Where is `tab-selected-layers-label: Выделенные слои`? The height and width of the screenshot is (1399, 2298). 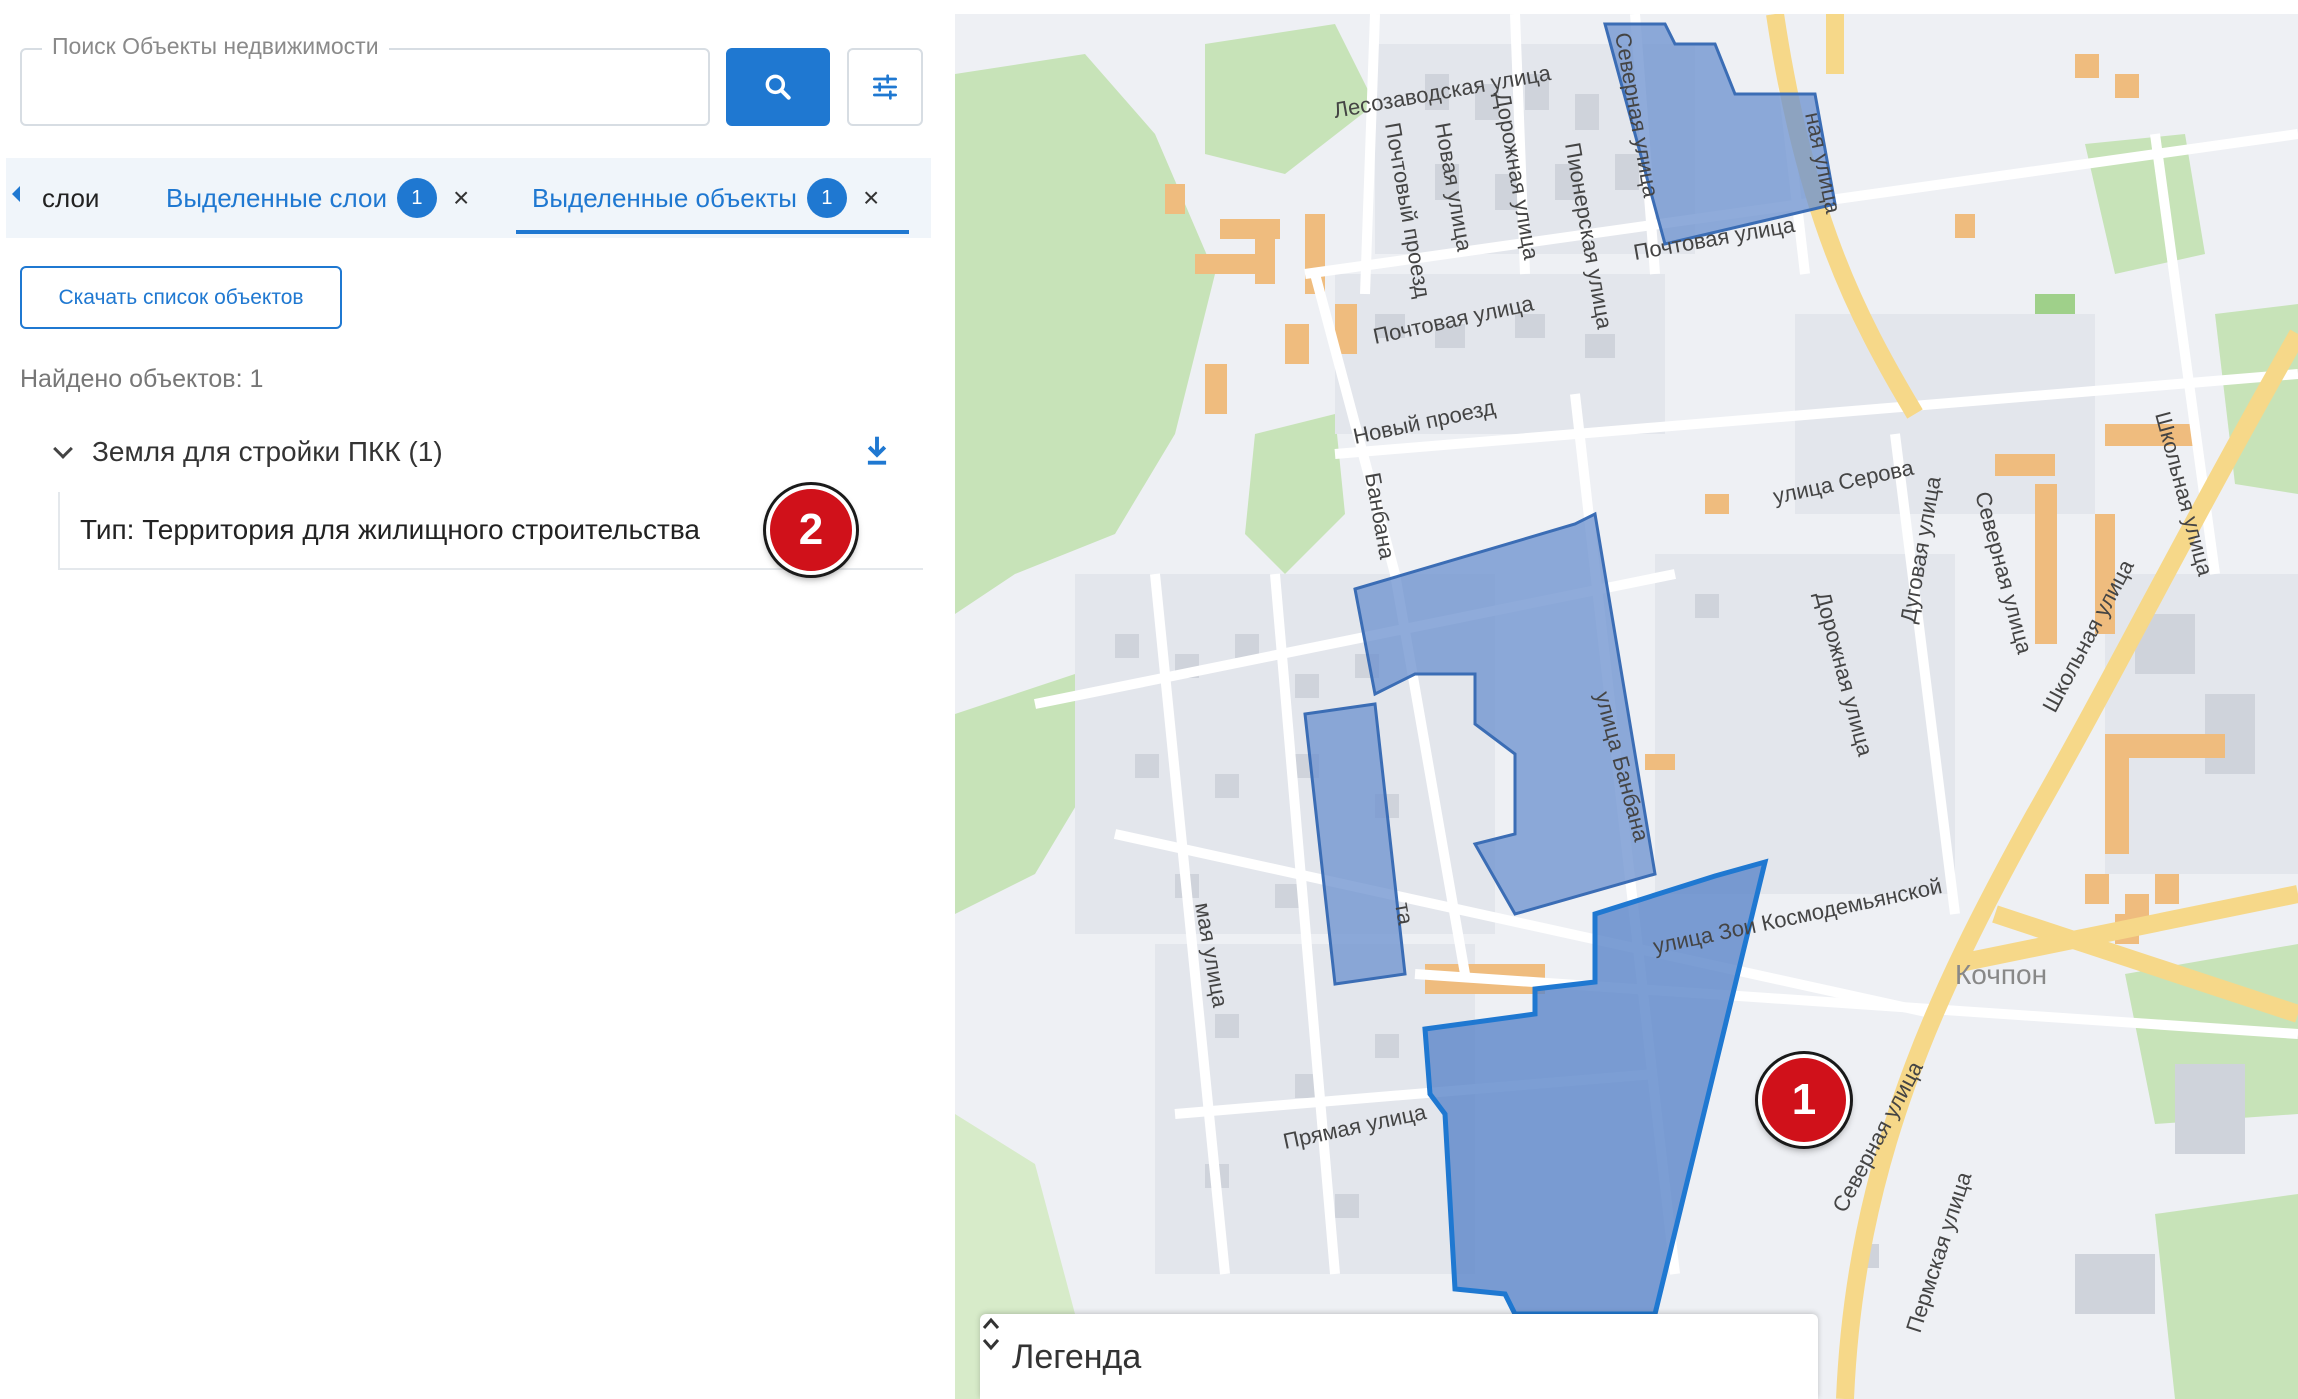 tab-selected-layers-label: Выделенные слои is located at coordinates (276, 197).